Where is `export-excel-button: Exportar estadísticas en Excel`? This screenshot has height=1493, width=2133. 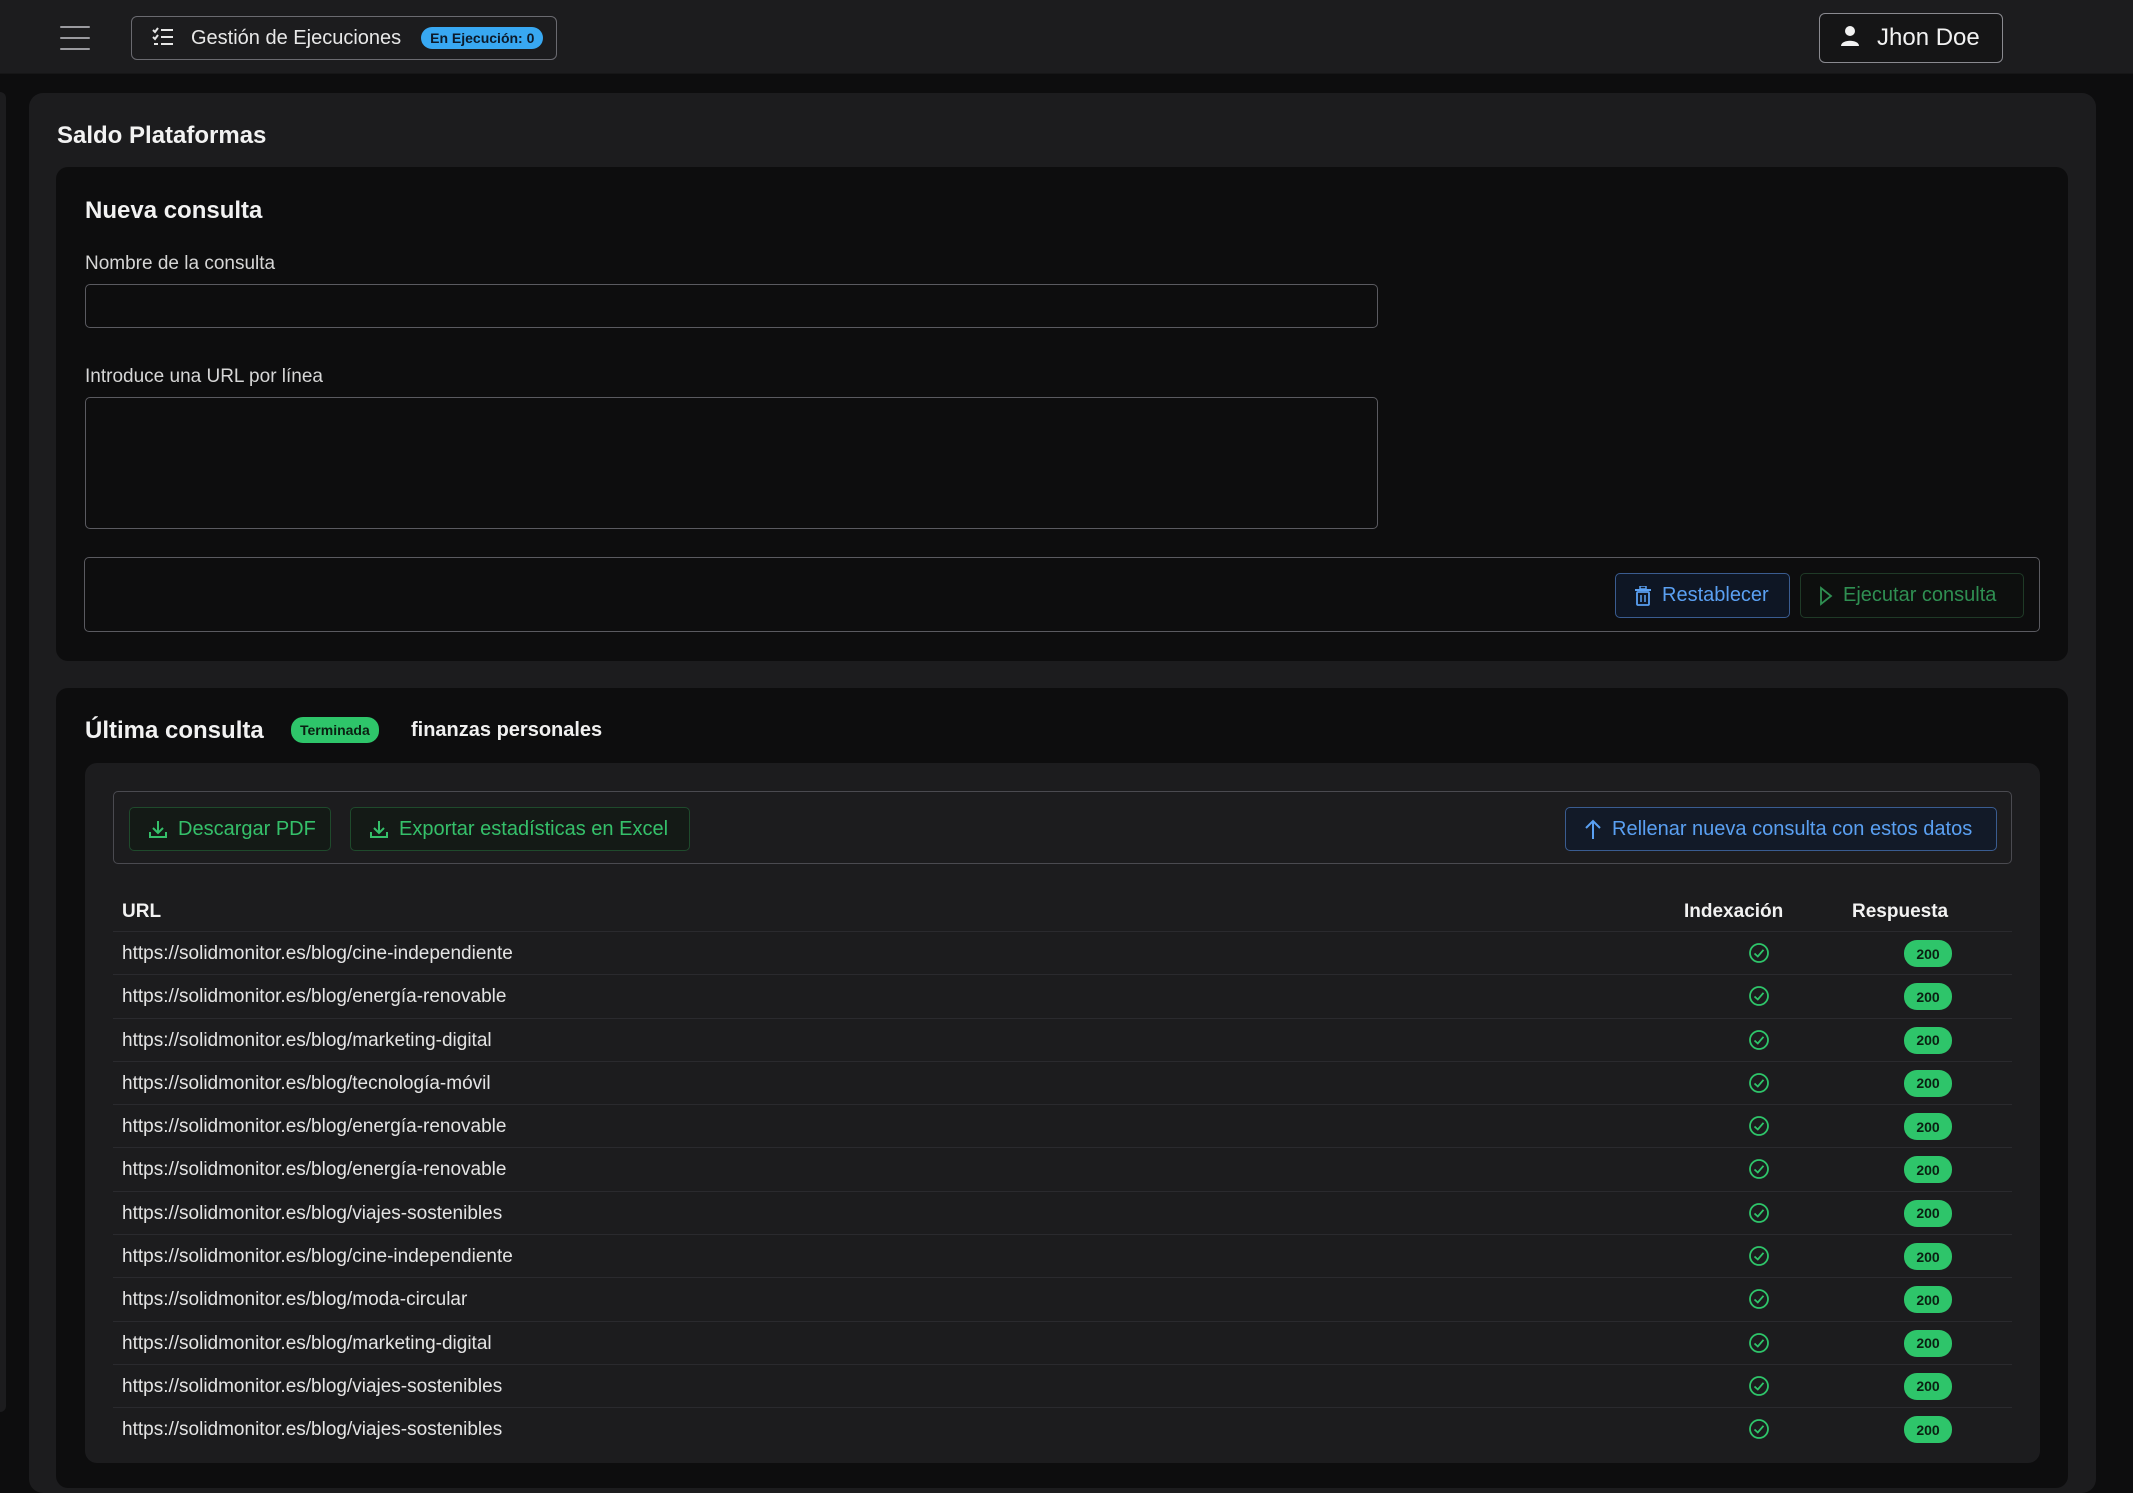 export-excel-button: Exportar estadísticas en Excel is located at coordinates (520, 829).